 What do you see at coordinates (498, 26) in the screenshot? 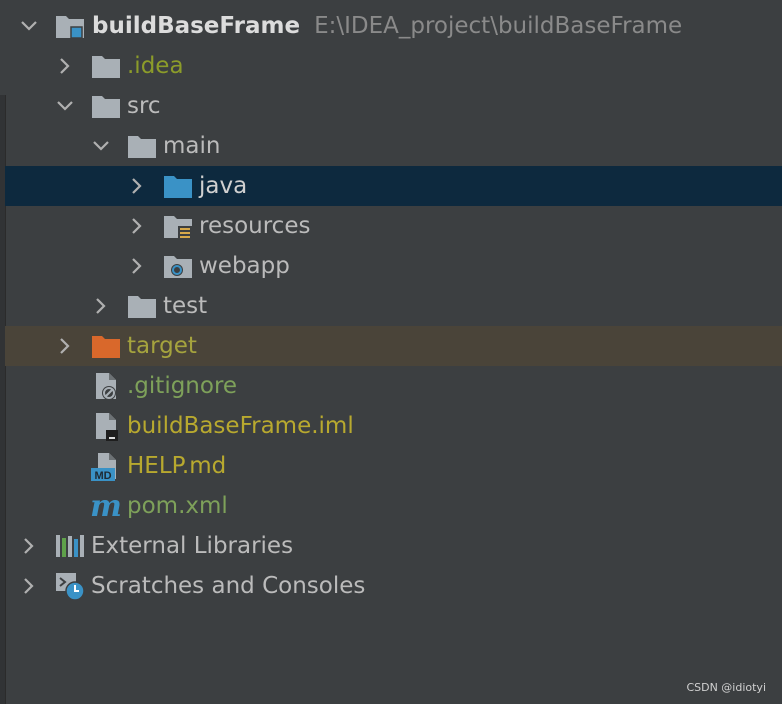
I see `project-path: E:\IDEA_project\buildBaseFrame` at bounding box center [498, 26].